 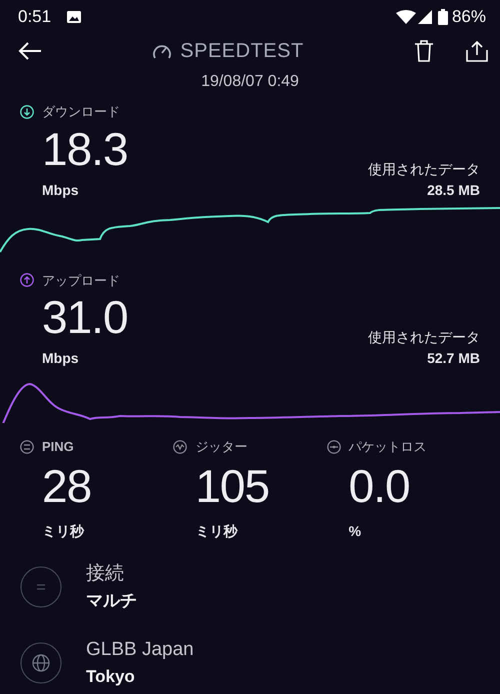 I want to click on detail-value: Tokyo, so click(x=111, y=677).